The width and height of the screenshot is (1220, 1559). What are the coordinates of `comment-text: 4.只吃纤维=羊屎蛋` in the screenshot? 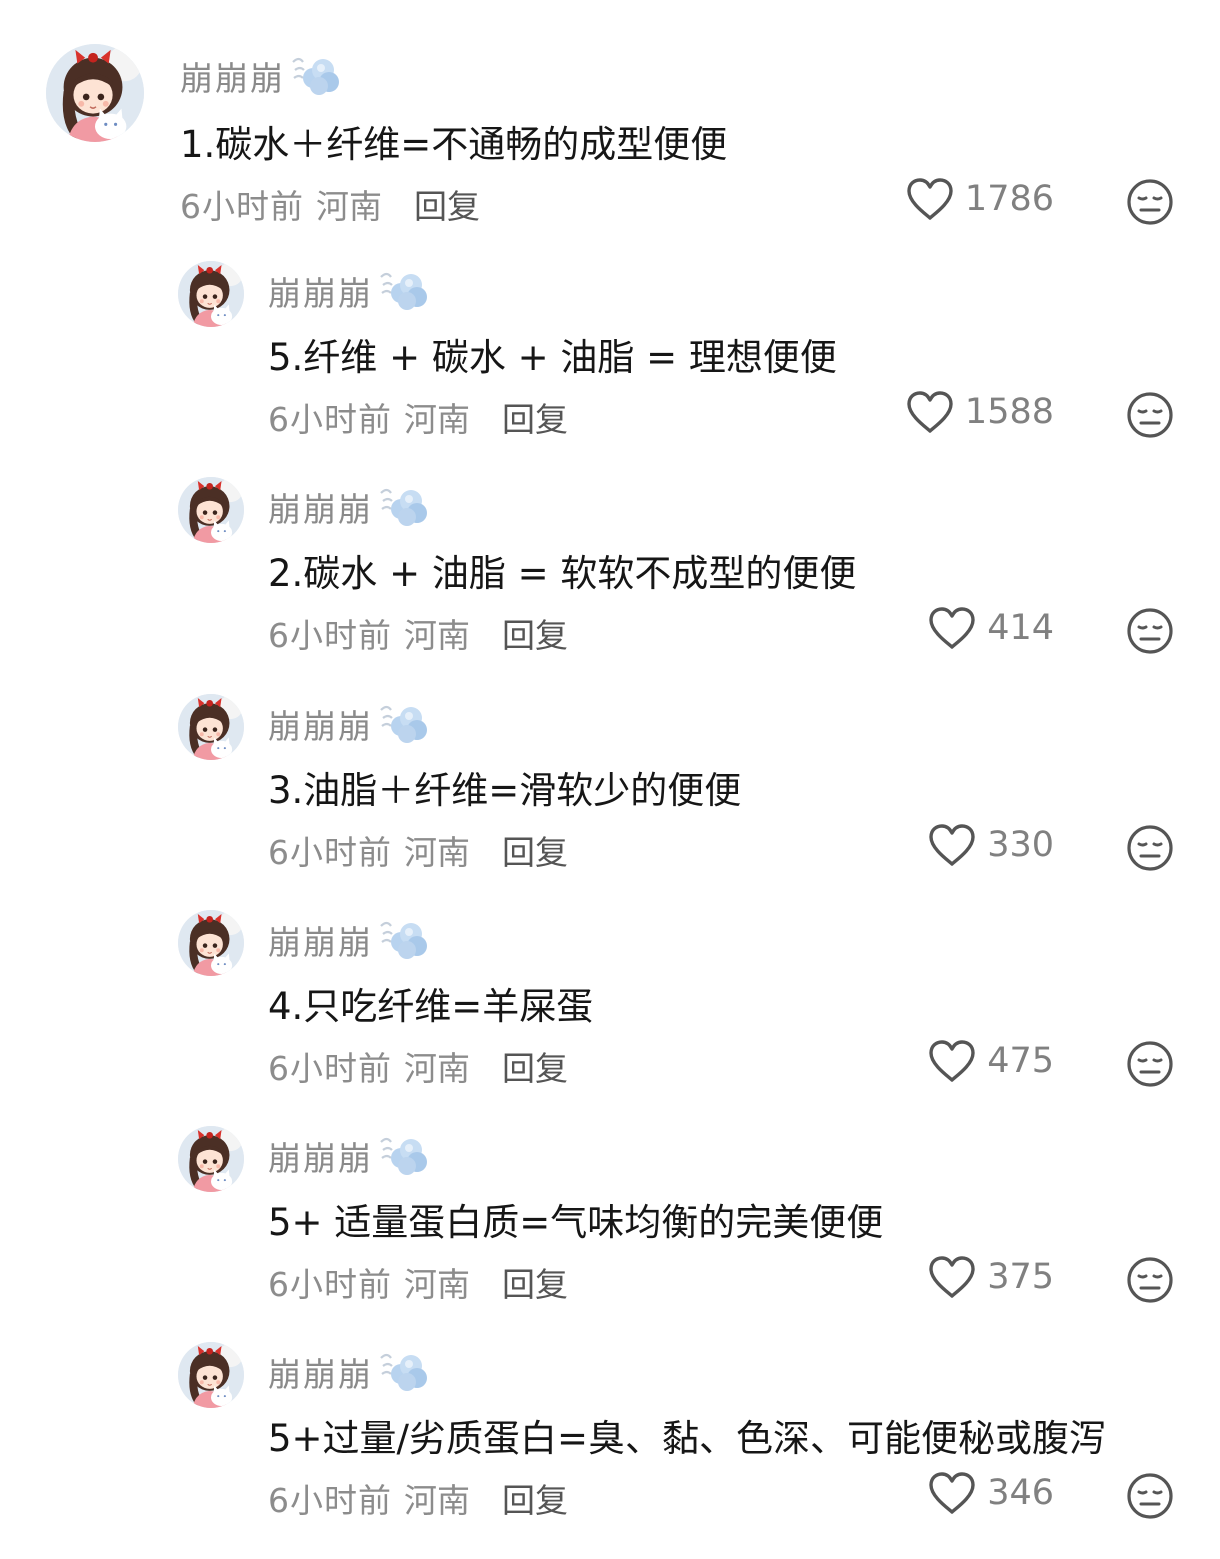 It's located at (431, 1006).